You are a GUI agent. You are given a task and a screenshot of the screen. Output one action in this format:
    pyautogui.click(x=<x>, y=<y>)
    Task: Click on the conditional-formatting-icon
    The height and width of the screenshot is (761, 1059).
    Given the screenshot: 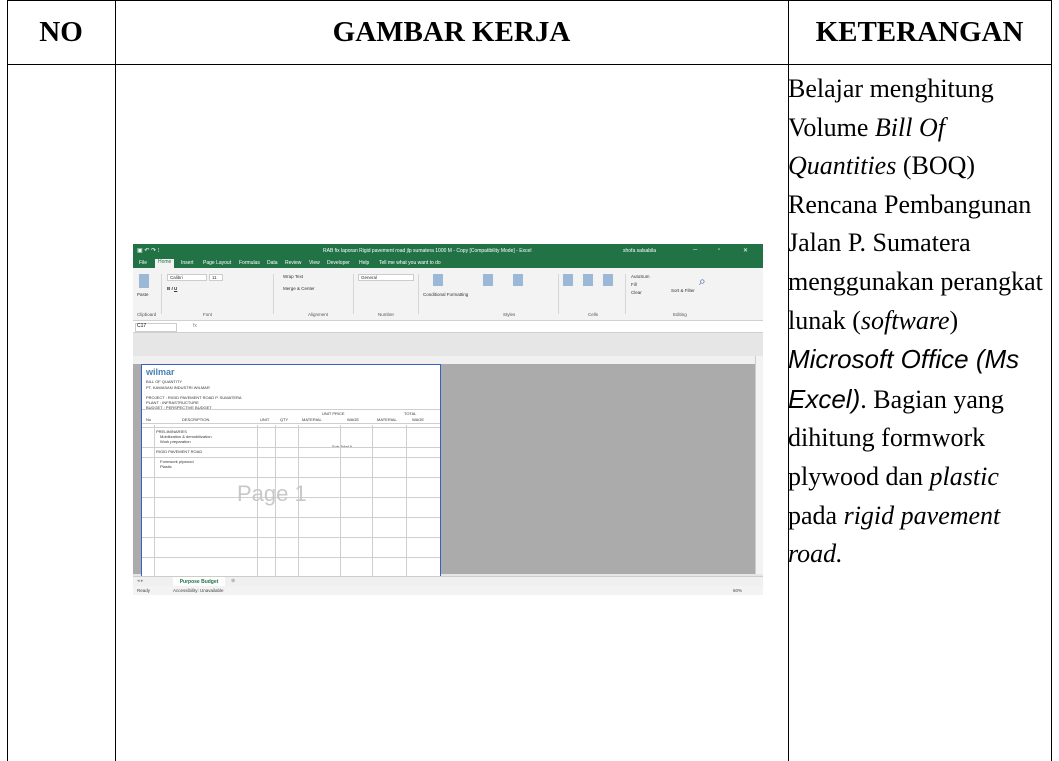 What is the action you would take?
    pyautogui.click(x=438, y=280)
    